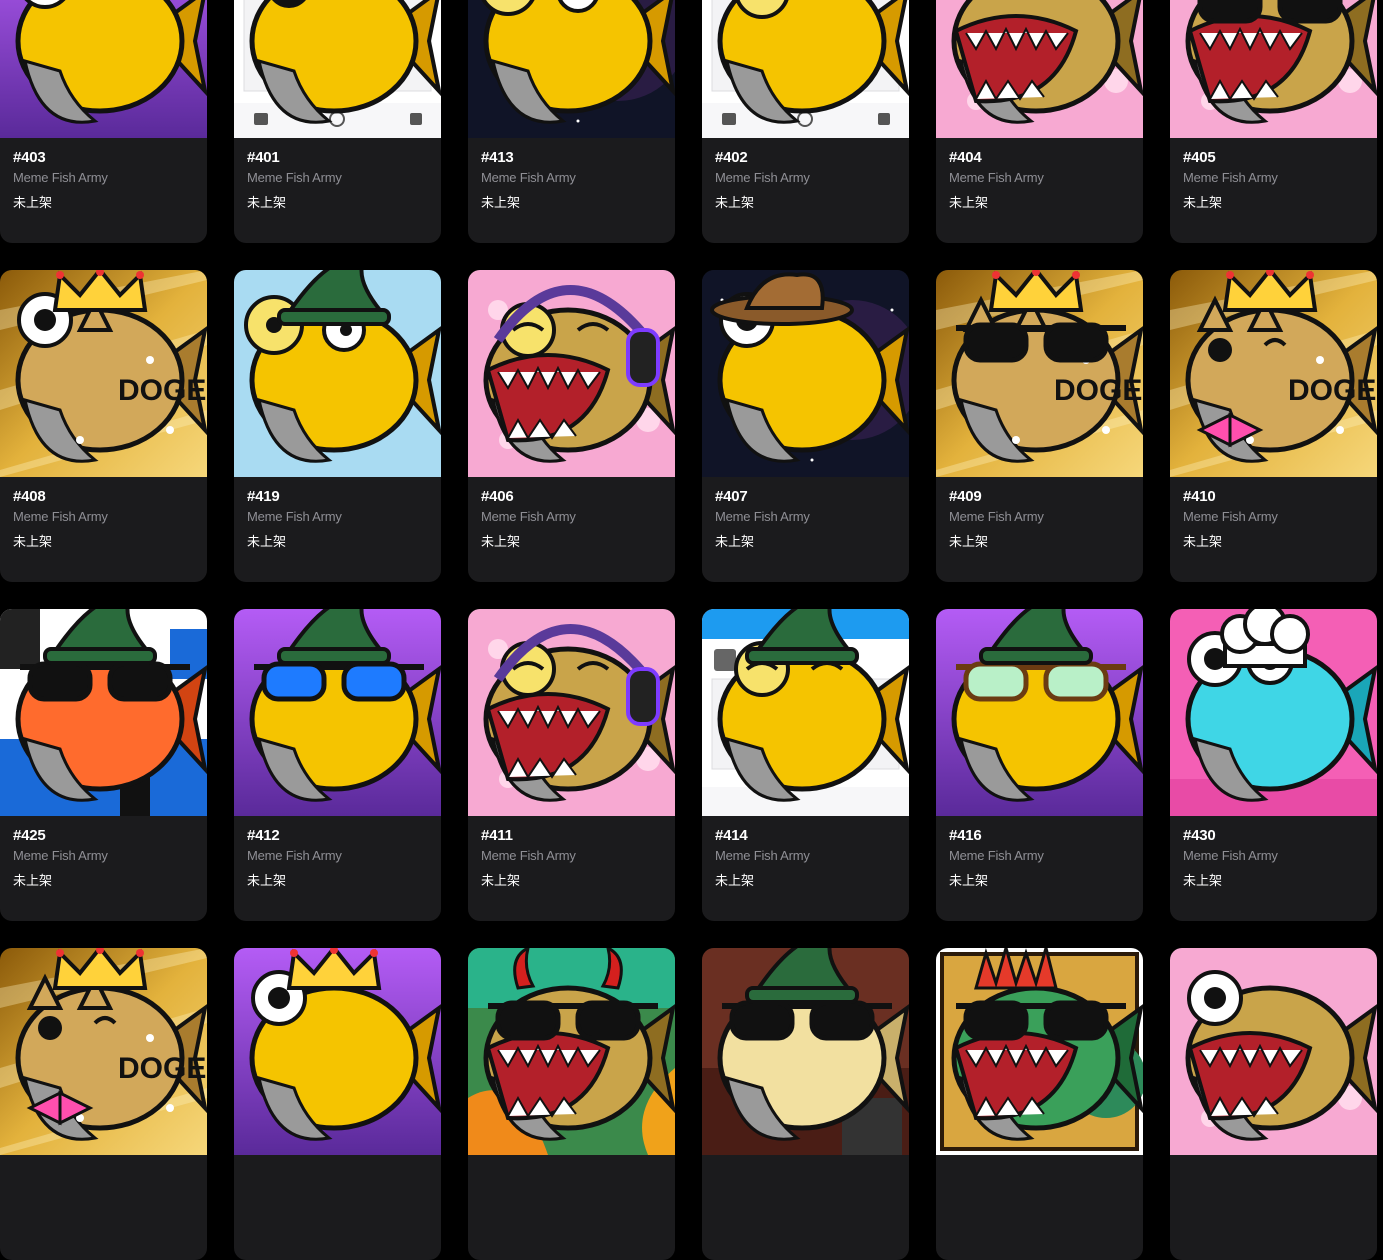 The width and height of the screenshot is (1383, 1260). What do you see at coordinates (1199, 157) in the screenshot?
I see `nft-number: #405` at bounding box center [1199, 157].